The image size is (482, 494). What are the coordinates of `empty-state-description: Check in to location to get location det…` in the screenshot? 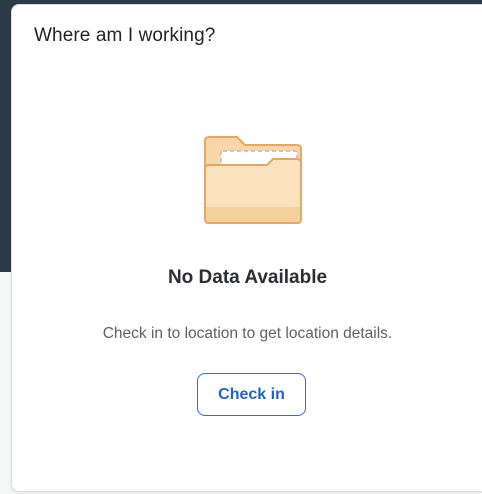 It's located at (247, 333).